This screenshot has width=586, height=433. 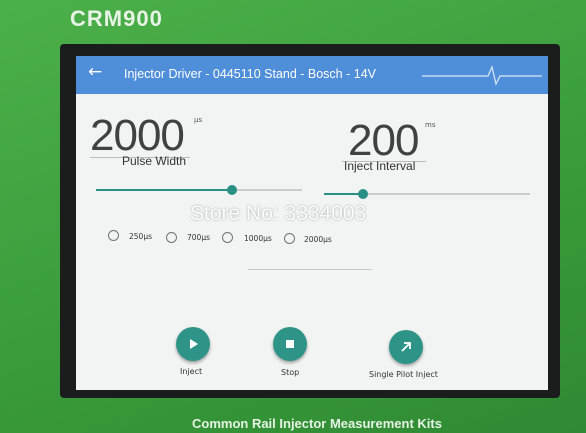 What do you see at coordinates (278, 213) in the screenshot?
I see `store-watermark: Store No: 3334003` at bounding box center [278, 213].